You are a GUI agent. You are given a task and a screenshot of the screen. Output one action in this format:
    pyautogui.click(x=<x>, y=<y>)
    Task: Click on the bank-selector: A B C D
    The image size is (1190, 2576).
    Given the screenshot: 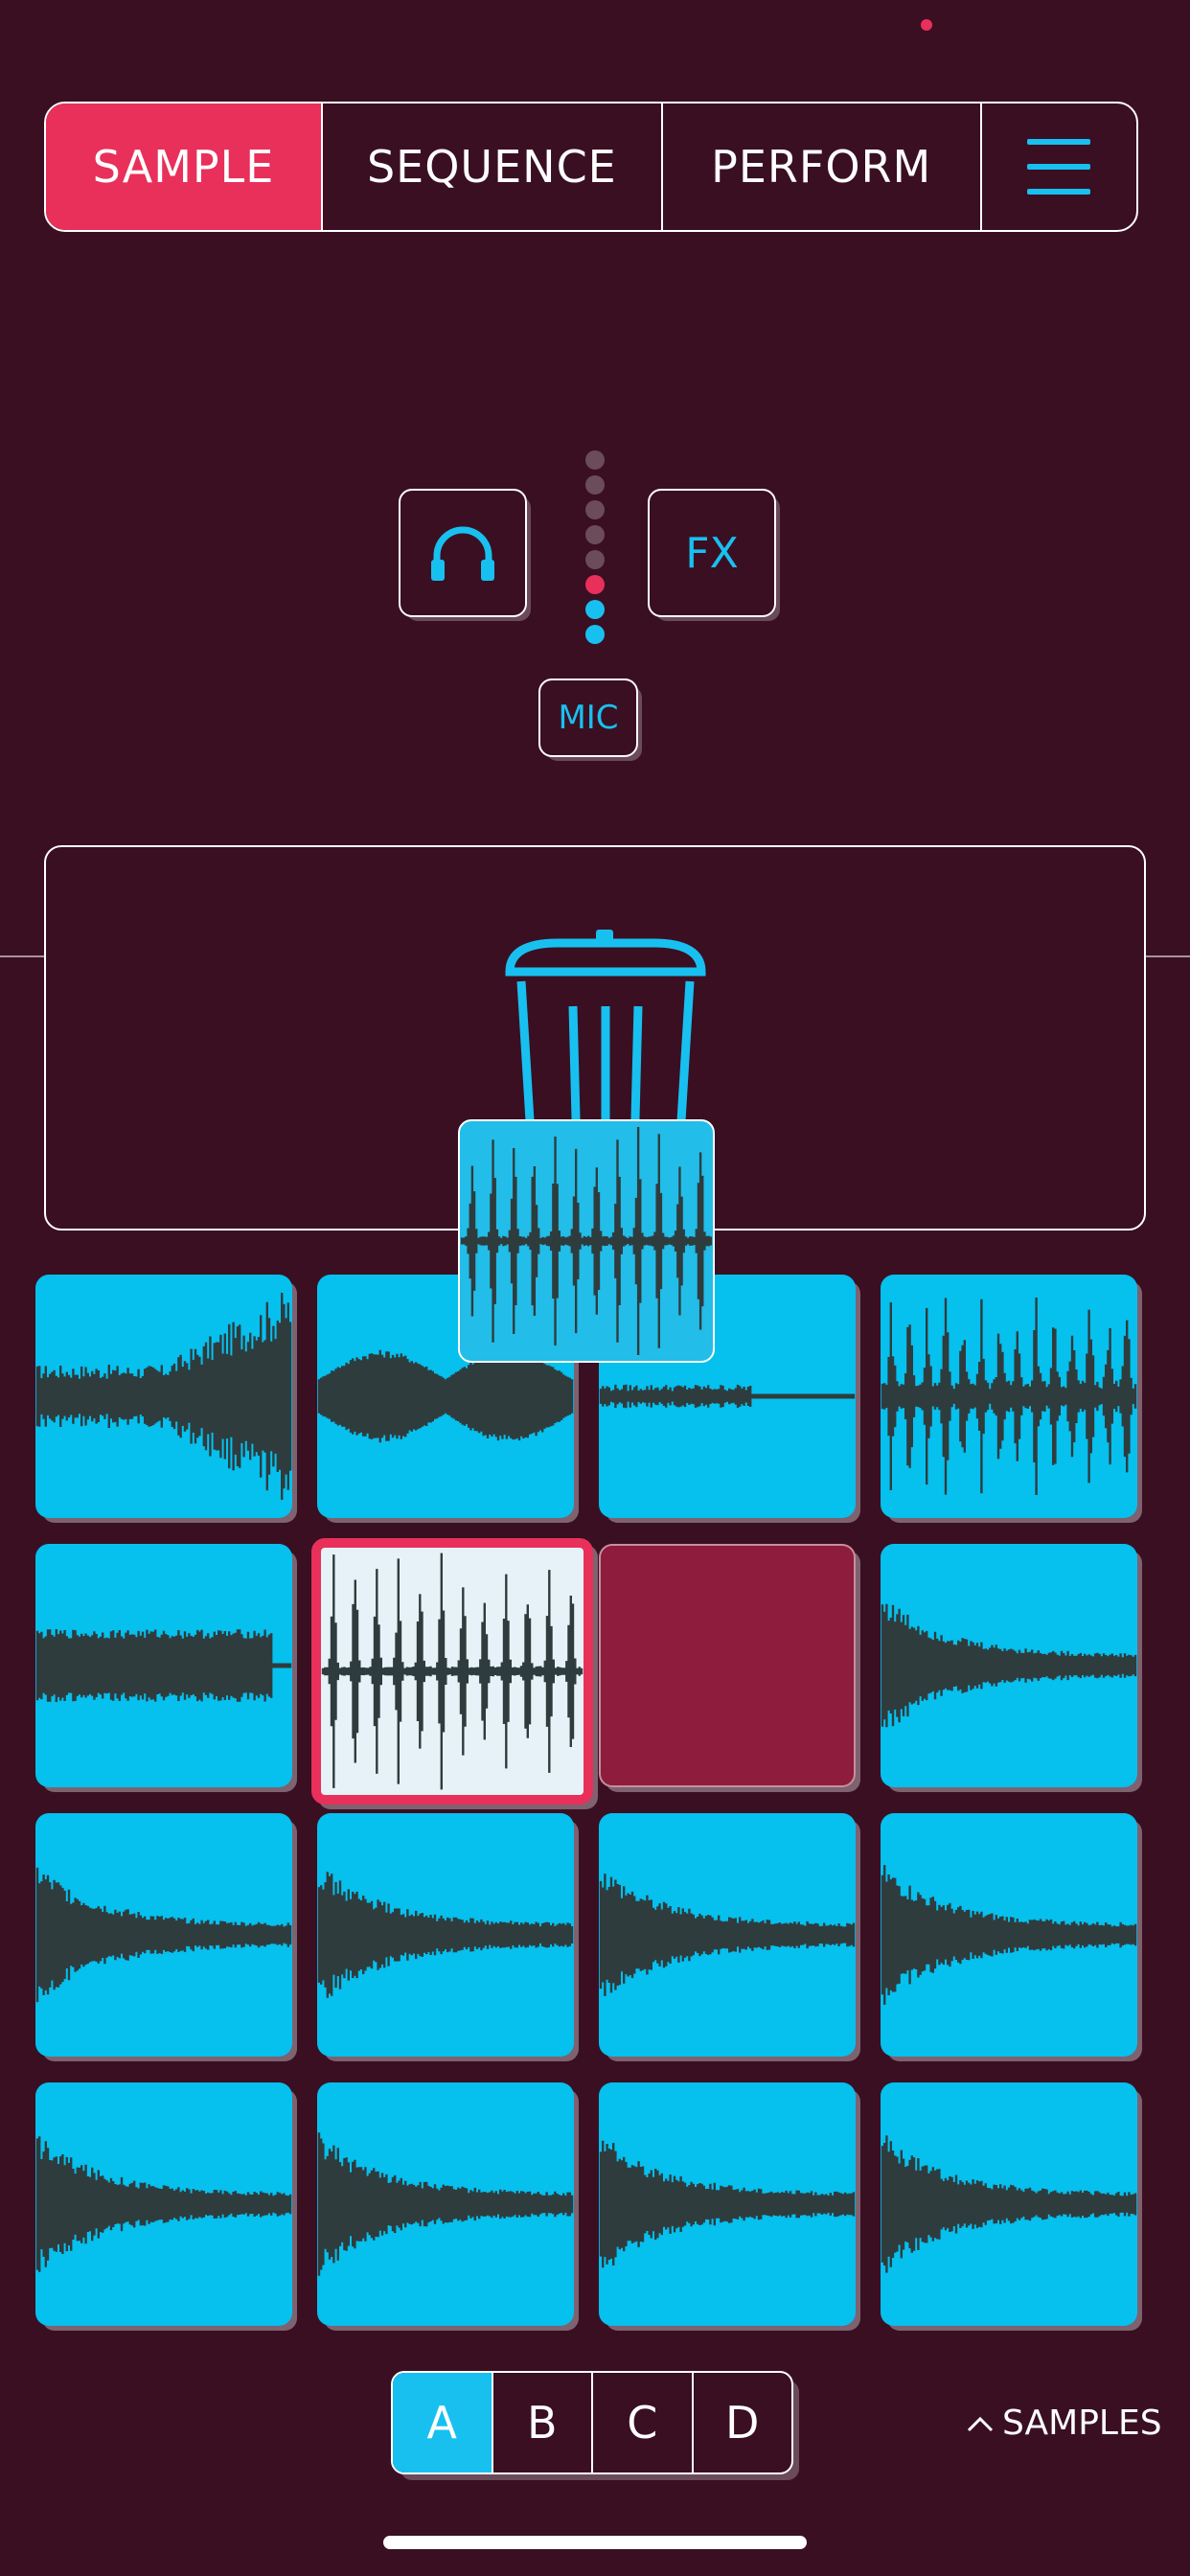 What is the action you would take?
    pyautogui.click(x=592, y=2422)
    